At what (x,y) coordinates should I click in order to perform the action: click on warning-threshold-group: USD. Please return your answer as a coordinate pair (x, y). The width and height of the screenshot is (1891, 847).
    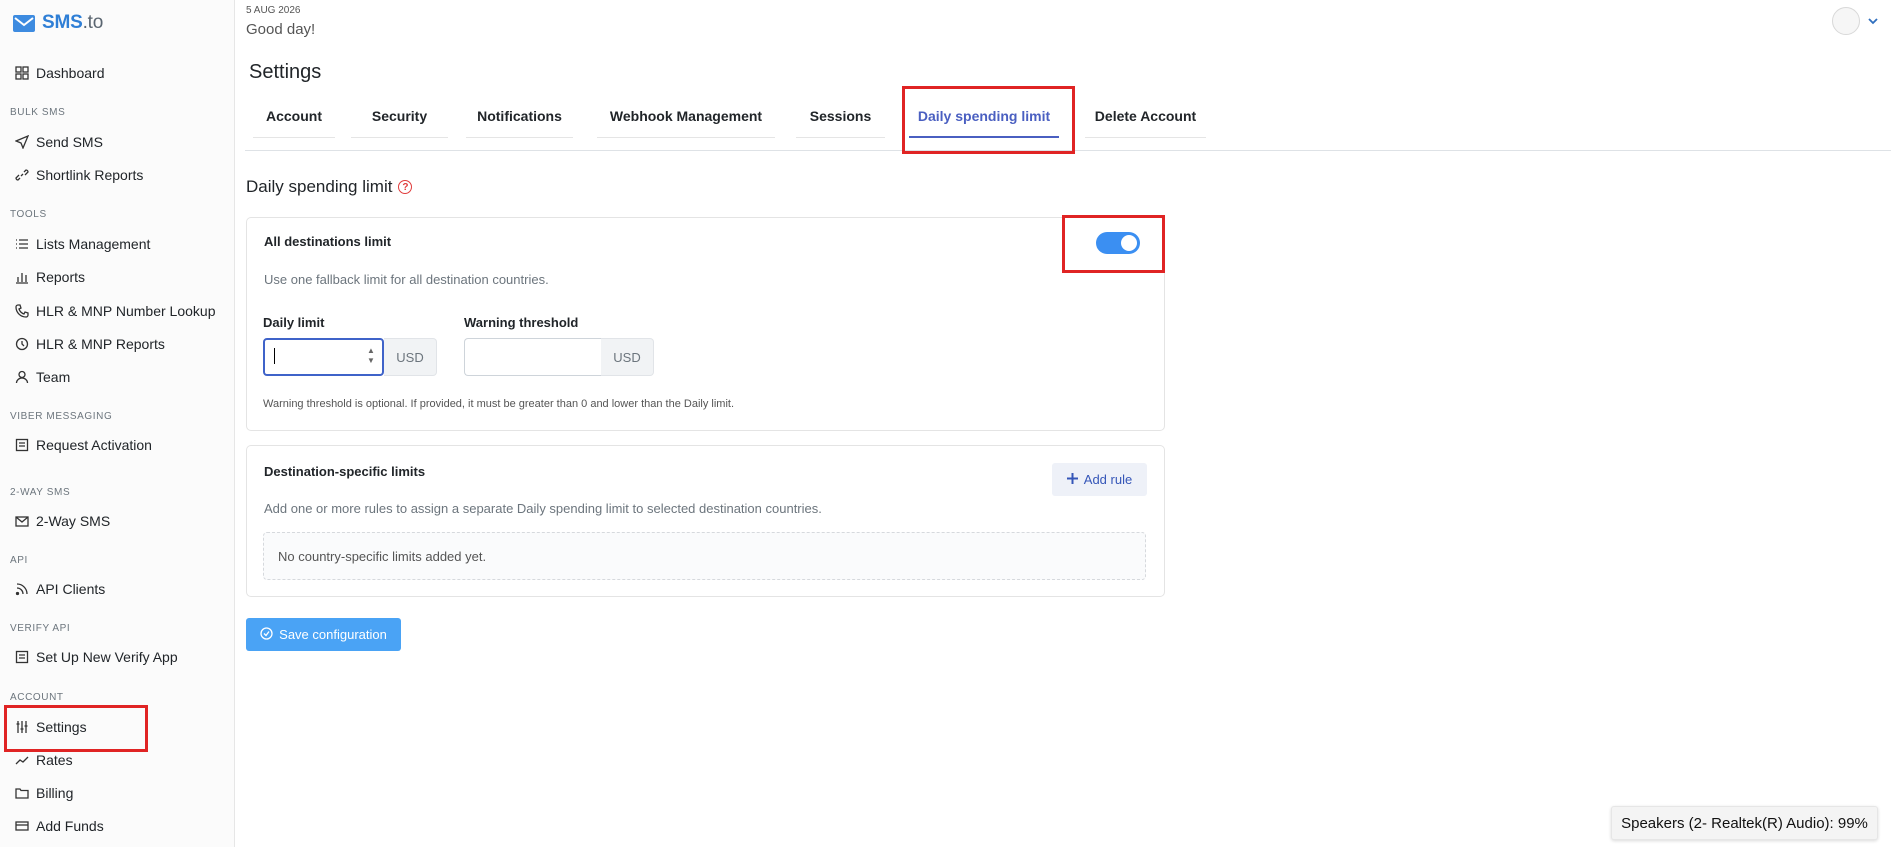
    Looking at the image, I should click on (559, 357).